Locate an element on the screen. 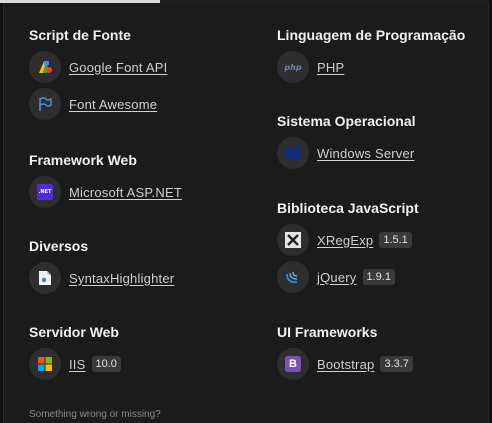  tech-item-syntaxhighlighter: SyntaxHighlighter is located at coordinates (101, 278).